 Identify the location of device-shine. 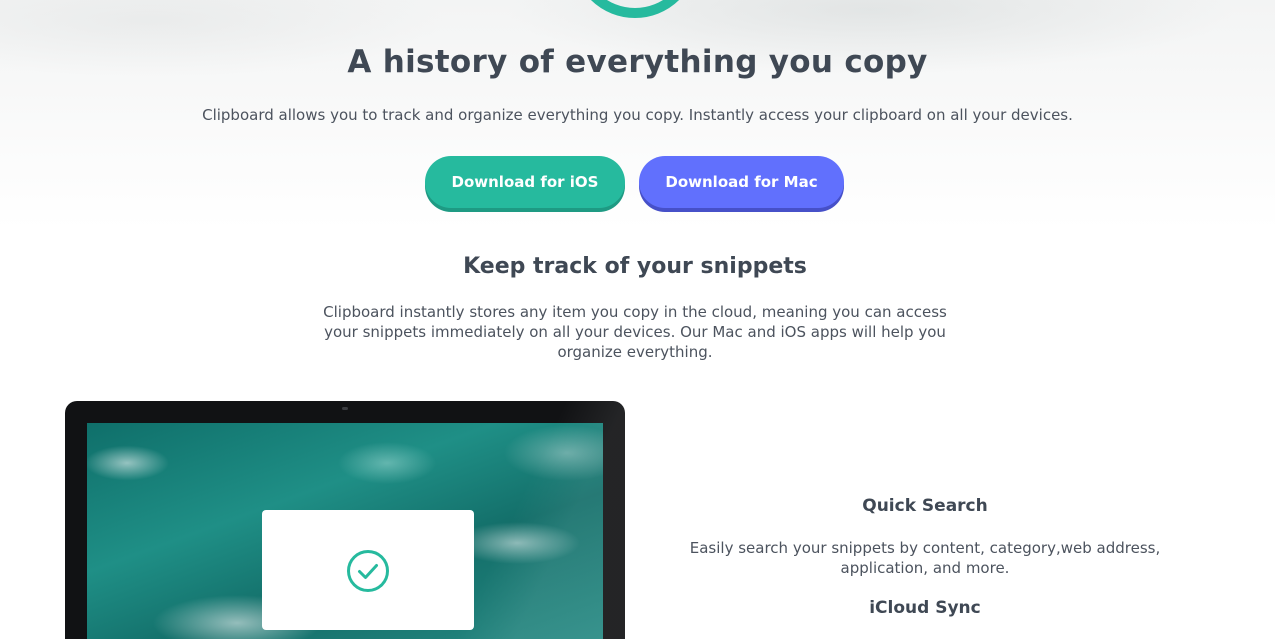
(535, 520).